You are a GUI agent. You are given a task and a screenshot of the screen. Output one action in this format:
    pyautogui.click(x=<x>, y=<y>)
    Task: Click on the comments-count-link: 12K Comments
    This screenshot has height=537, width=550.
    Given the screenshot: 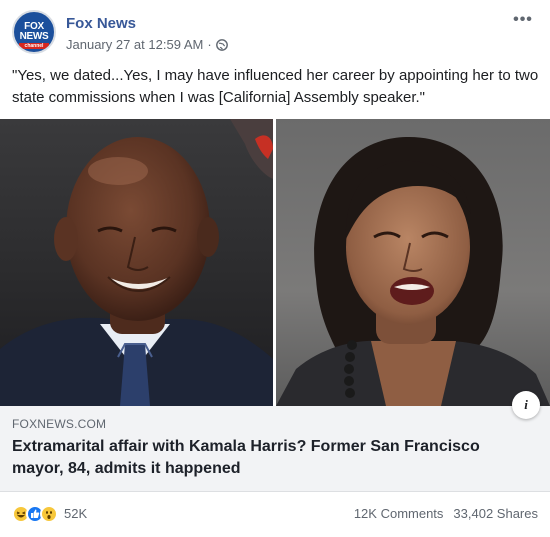 What is the action you would take?
    pyautogui.click(x=399, y=514)
    